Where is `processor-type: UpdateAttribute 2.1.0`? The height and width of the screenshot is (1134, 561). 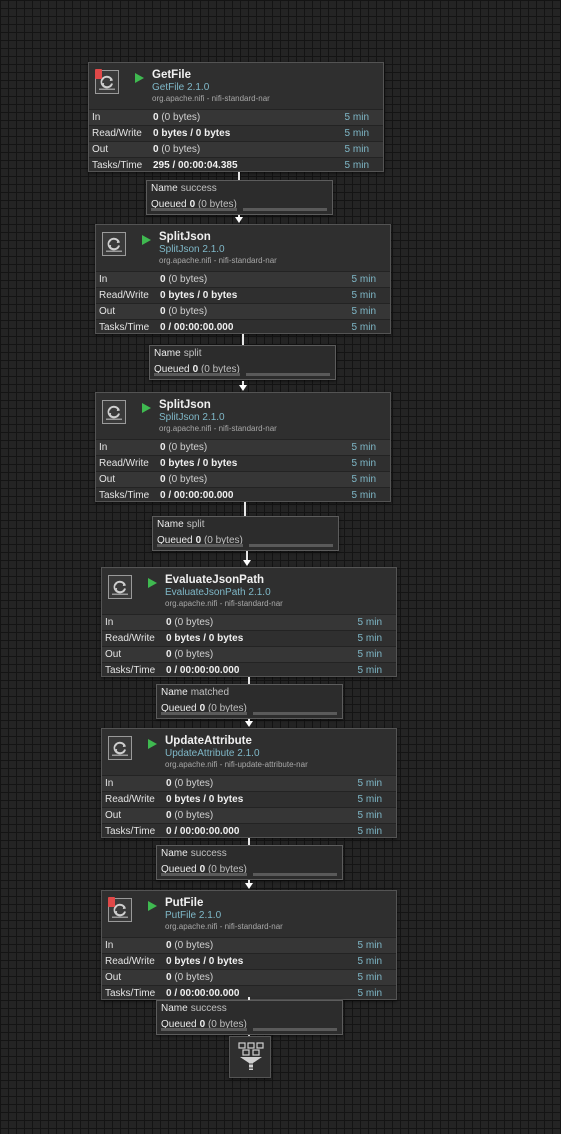 processor-type: UpdateAttribute 2.1.0 is located at coordinates (212, 753).